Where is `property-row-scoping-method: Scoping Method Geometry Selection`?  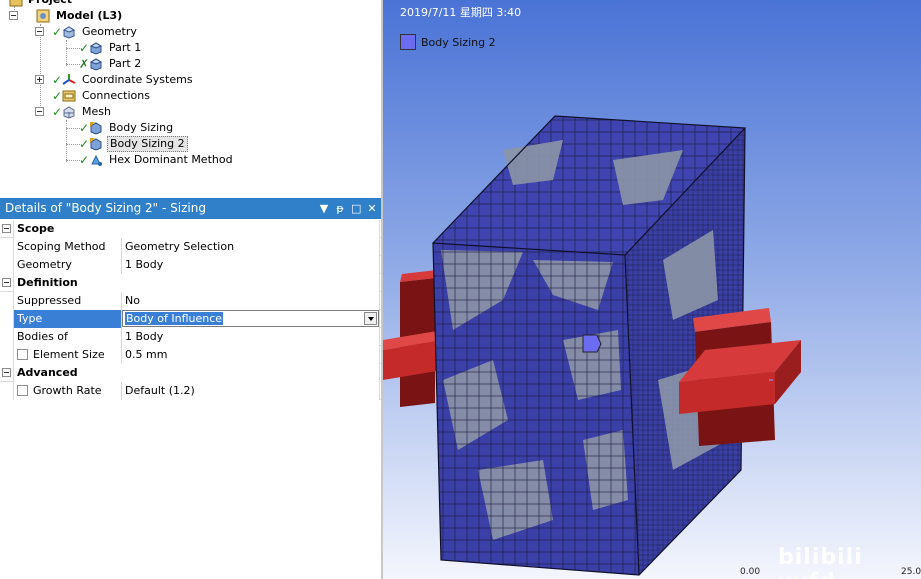 property-row-scoping-method: Scoping Method Geometry Selection is located at coordinates (190, 247).